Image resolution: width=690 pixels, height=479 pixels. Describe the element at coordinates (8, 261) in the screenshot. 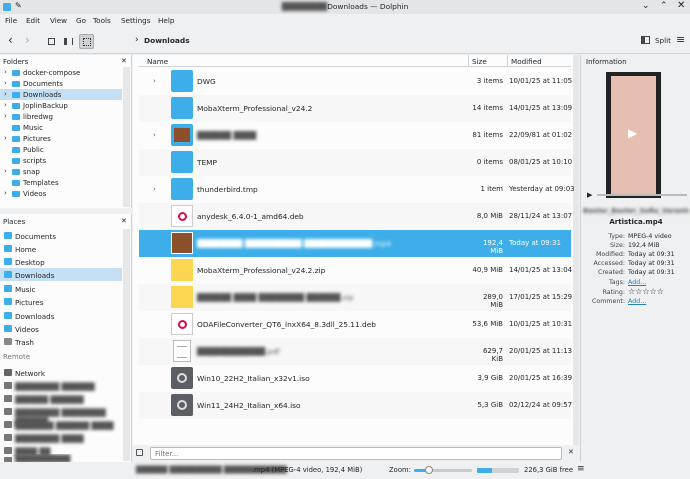

I see `desktop-icon` at that location.